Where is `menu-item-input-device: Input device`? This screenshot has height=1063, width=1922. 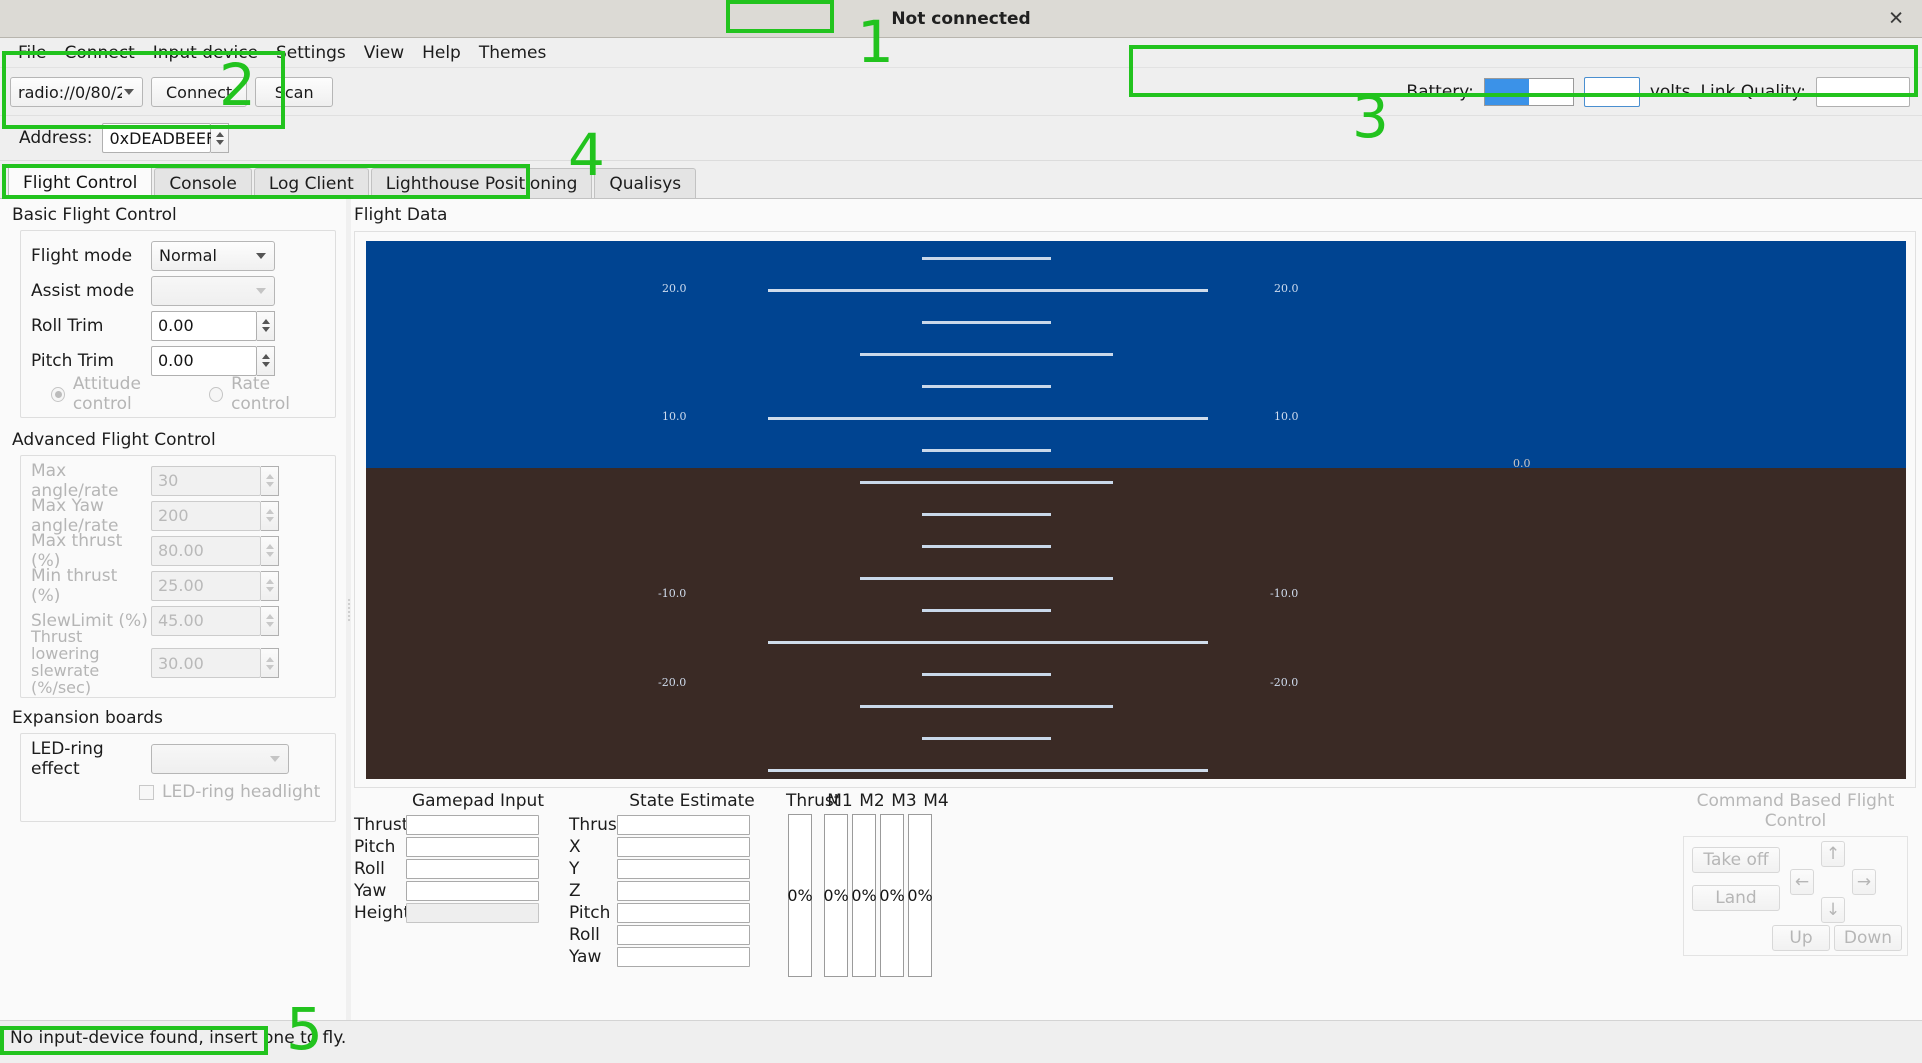 menu-item-input-device: Input device is located at coordinates (205, 53).